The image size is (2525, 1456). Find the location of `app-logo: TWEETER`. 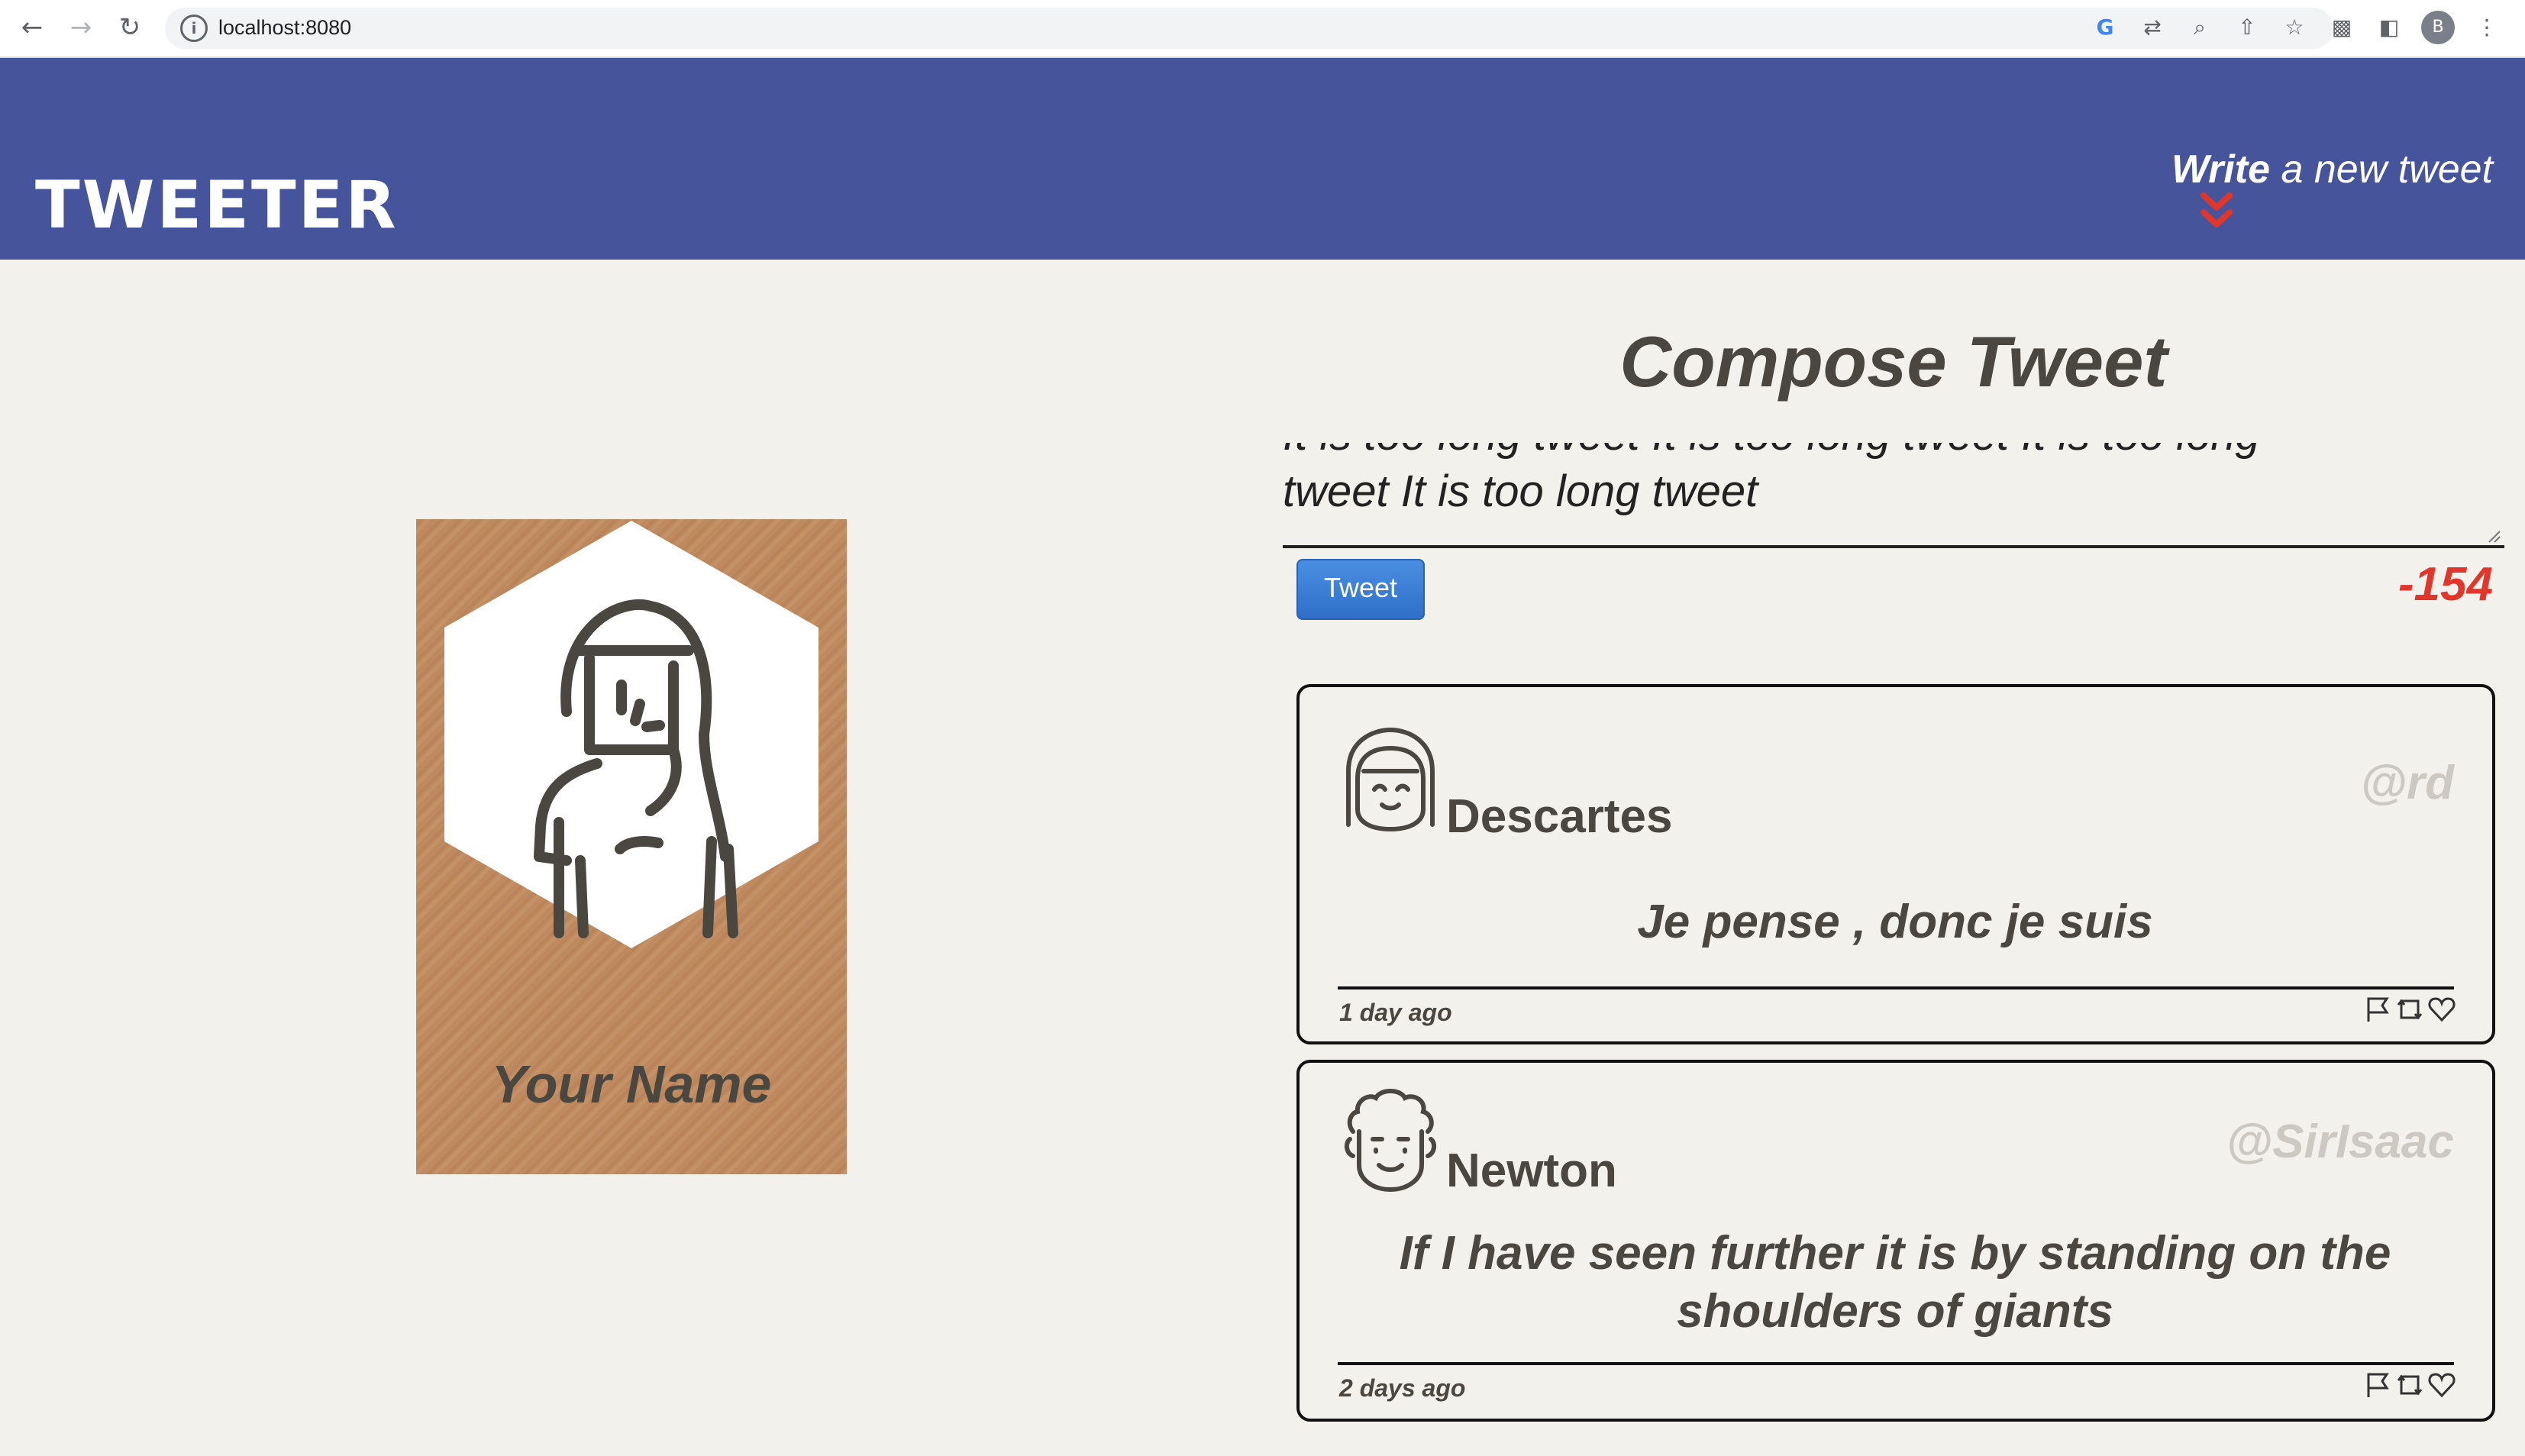

app-logo: TWEETER is located at coordinates (217, 206).